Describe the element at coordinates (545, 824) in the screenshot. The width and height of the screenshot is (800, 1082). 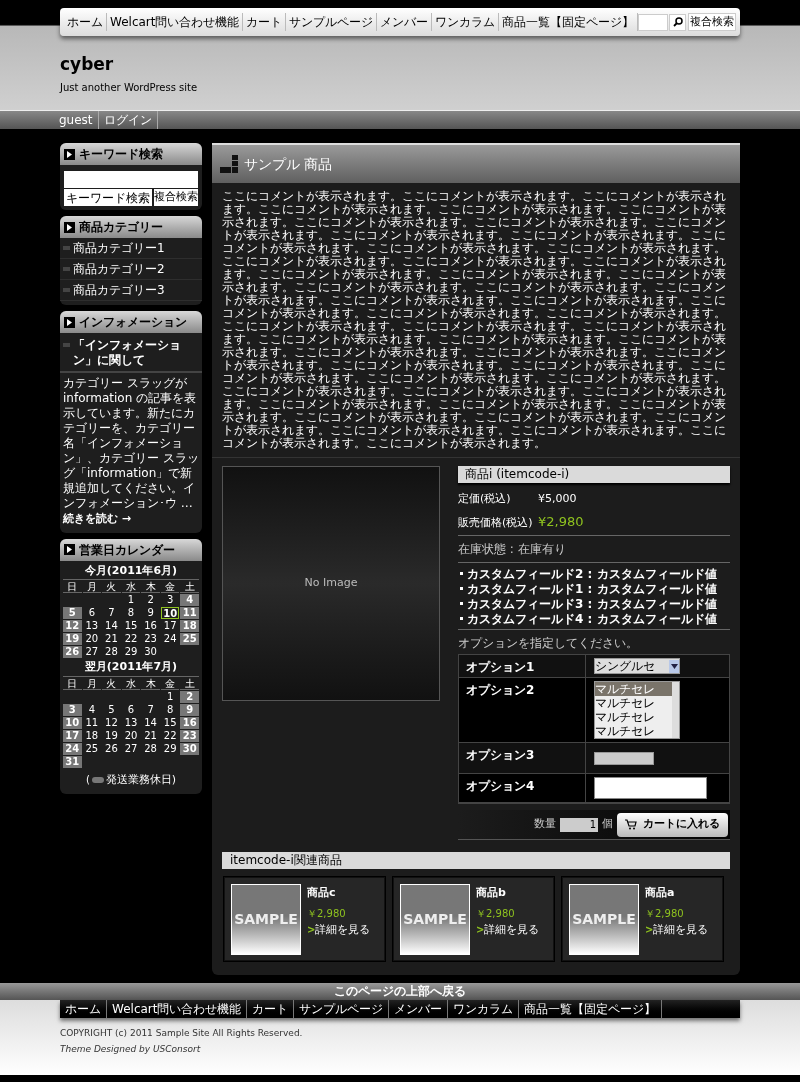
I see `quantity-label: 数量` at that location.